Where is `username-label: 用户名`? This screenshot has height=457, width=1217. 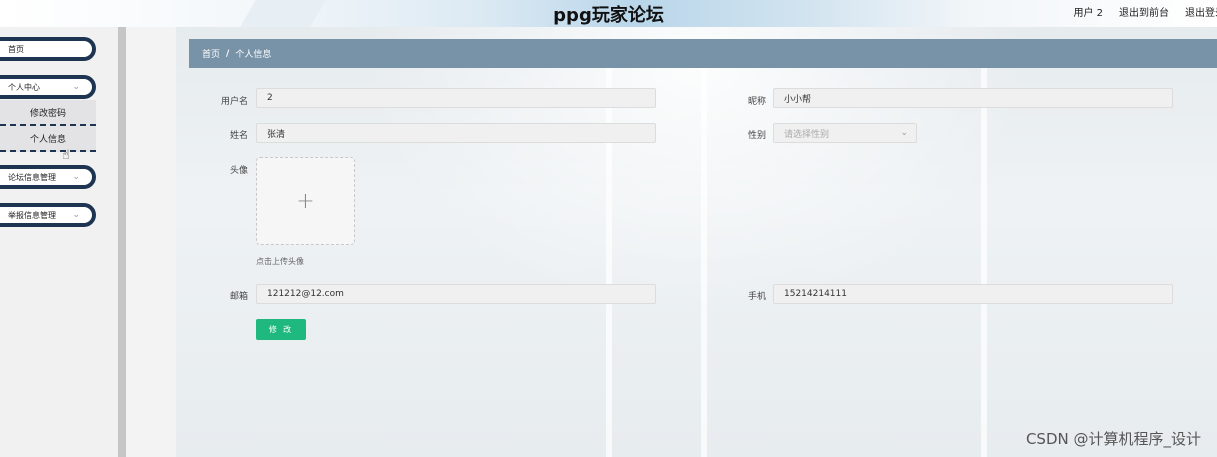
username-label: 用户名 is located at coordinates (234, 102).